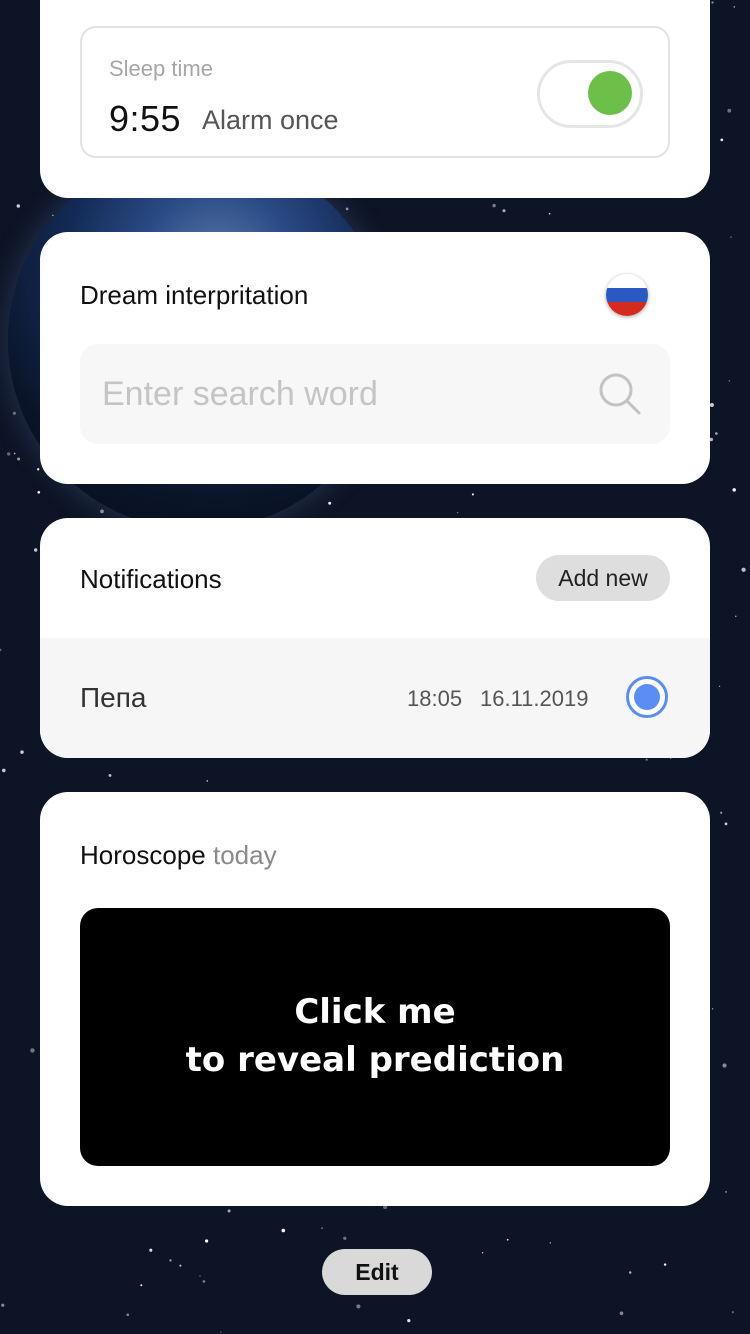  What do you see at coordinates (161, 68) in the screenshot?
I see `sleep-time-label: Sleep time` at bounding box center [161, 68].